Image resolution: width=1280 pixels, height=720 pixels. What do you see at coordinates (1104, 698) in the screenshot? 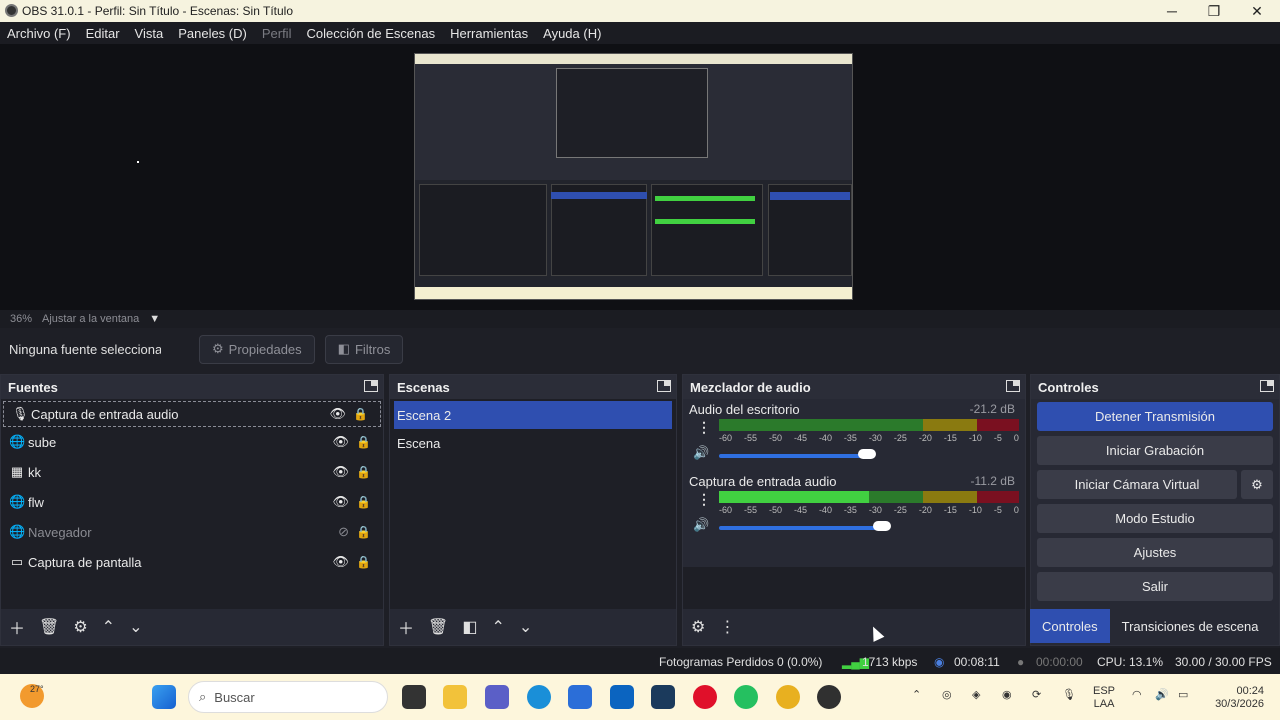
I see `language-indicator: ESP LAA` at bounding box center [1104, 698].